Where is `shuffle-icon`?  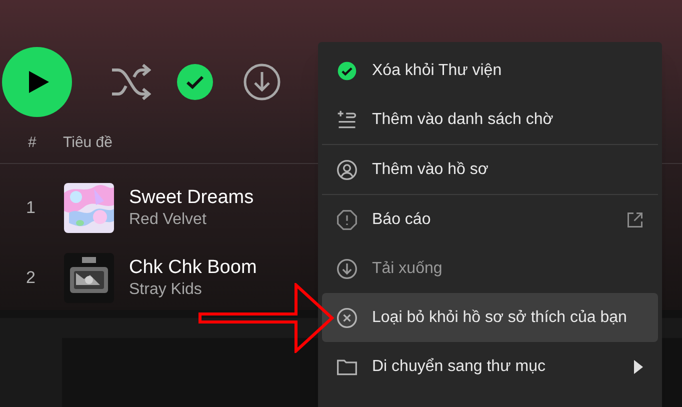
shuffle-icon is located at coordinates (131, 82).